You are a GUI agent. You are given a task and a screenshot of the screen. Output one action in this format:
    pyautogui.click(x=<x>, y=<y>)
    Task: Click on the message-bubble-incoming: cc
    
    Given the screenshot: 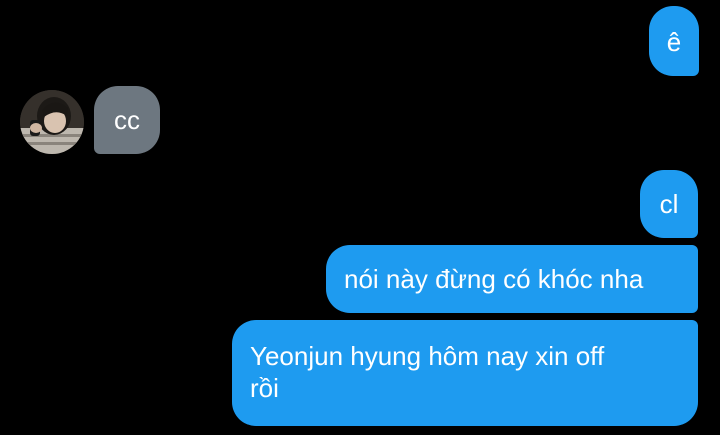 What is the action you would take?
    pyautogui.click(x=127, y=120)
    